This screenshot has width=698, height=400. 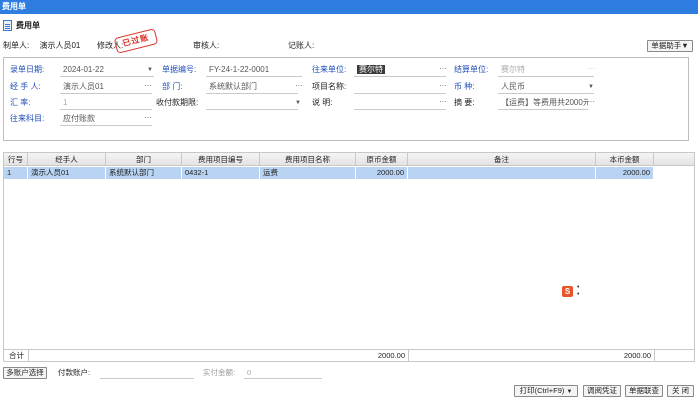 What do you see at coordinates (106, 103) in the screenshot?
I see `rate-input: 1` at bounding box center [106, 103].